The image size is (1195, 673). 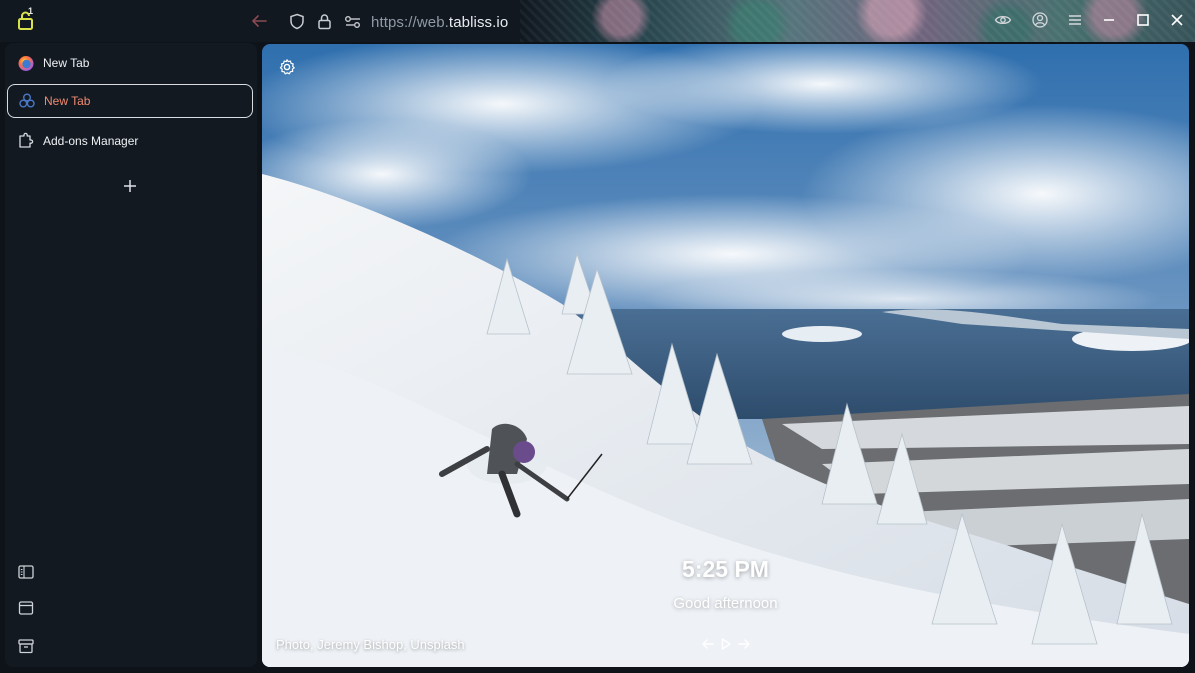 I want to click on theme-artwork, so click(x=857, y=21).